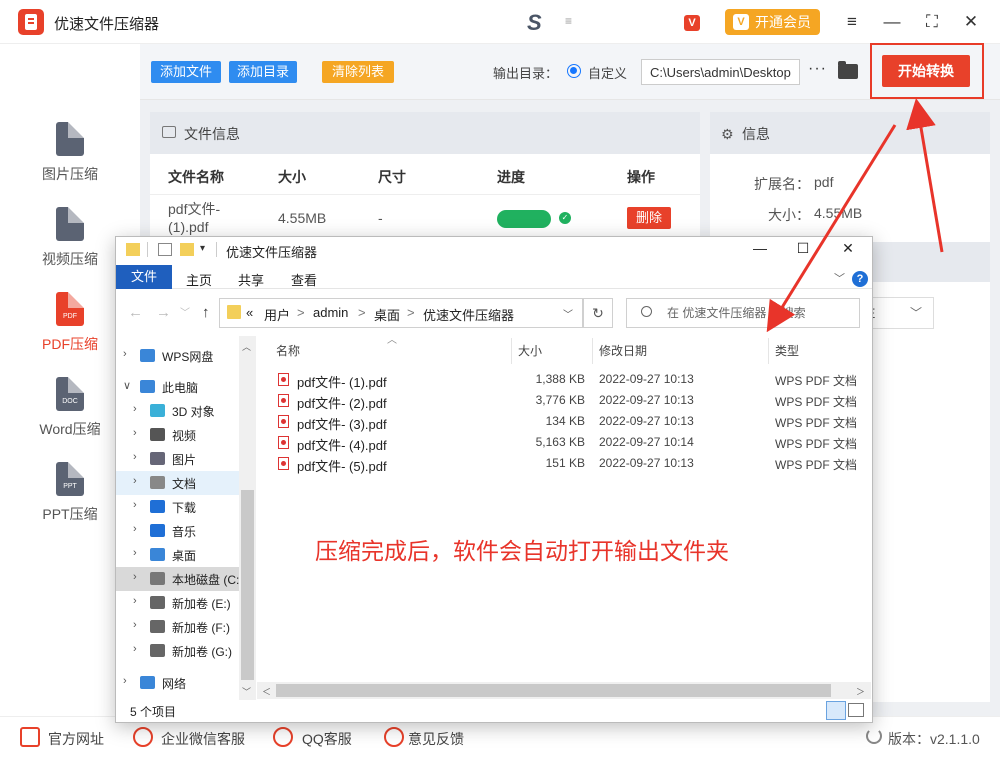 Image resolution: width=1000 pixels, height=760 pixels. What do you see at coordinates (892, 22) in the screenshot?
I see `minimize-button: —` at bounding box center [892, 22].